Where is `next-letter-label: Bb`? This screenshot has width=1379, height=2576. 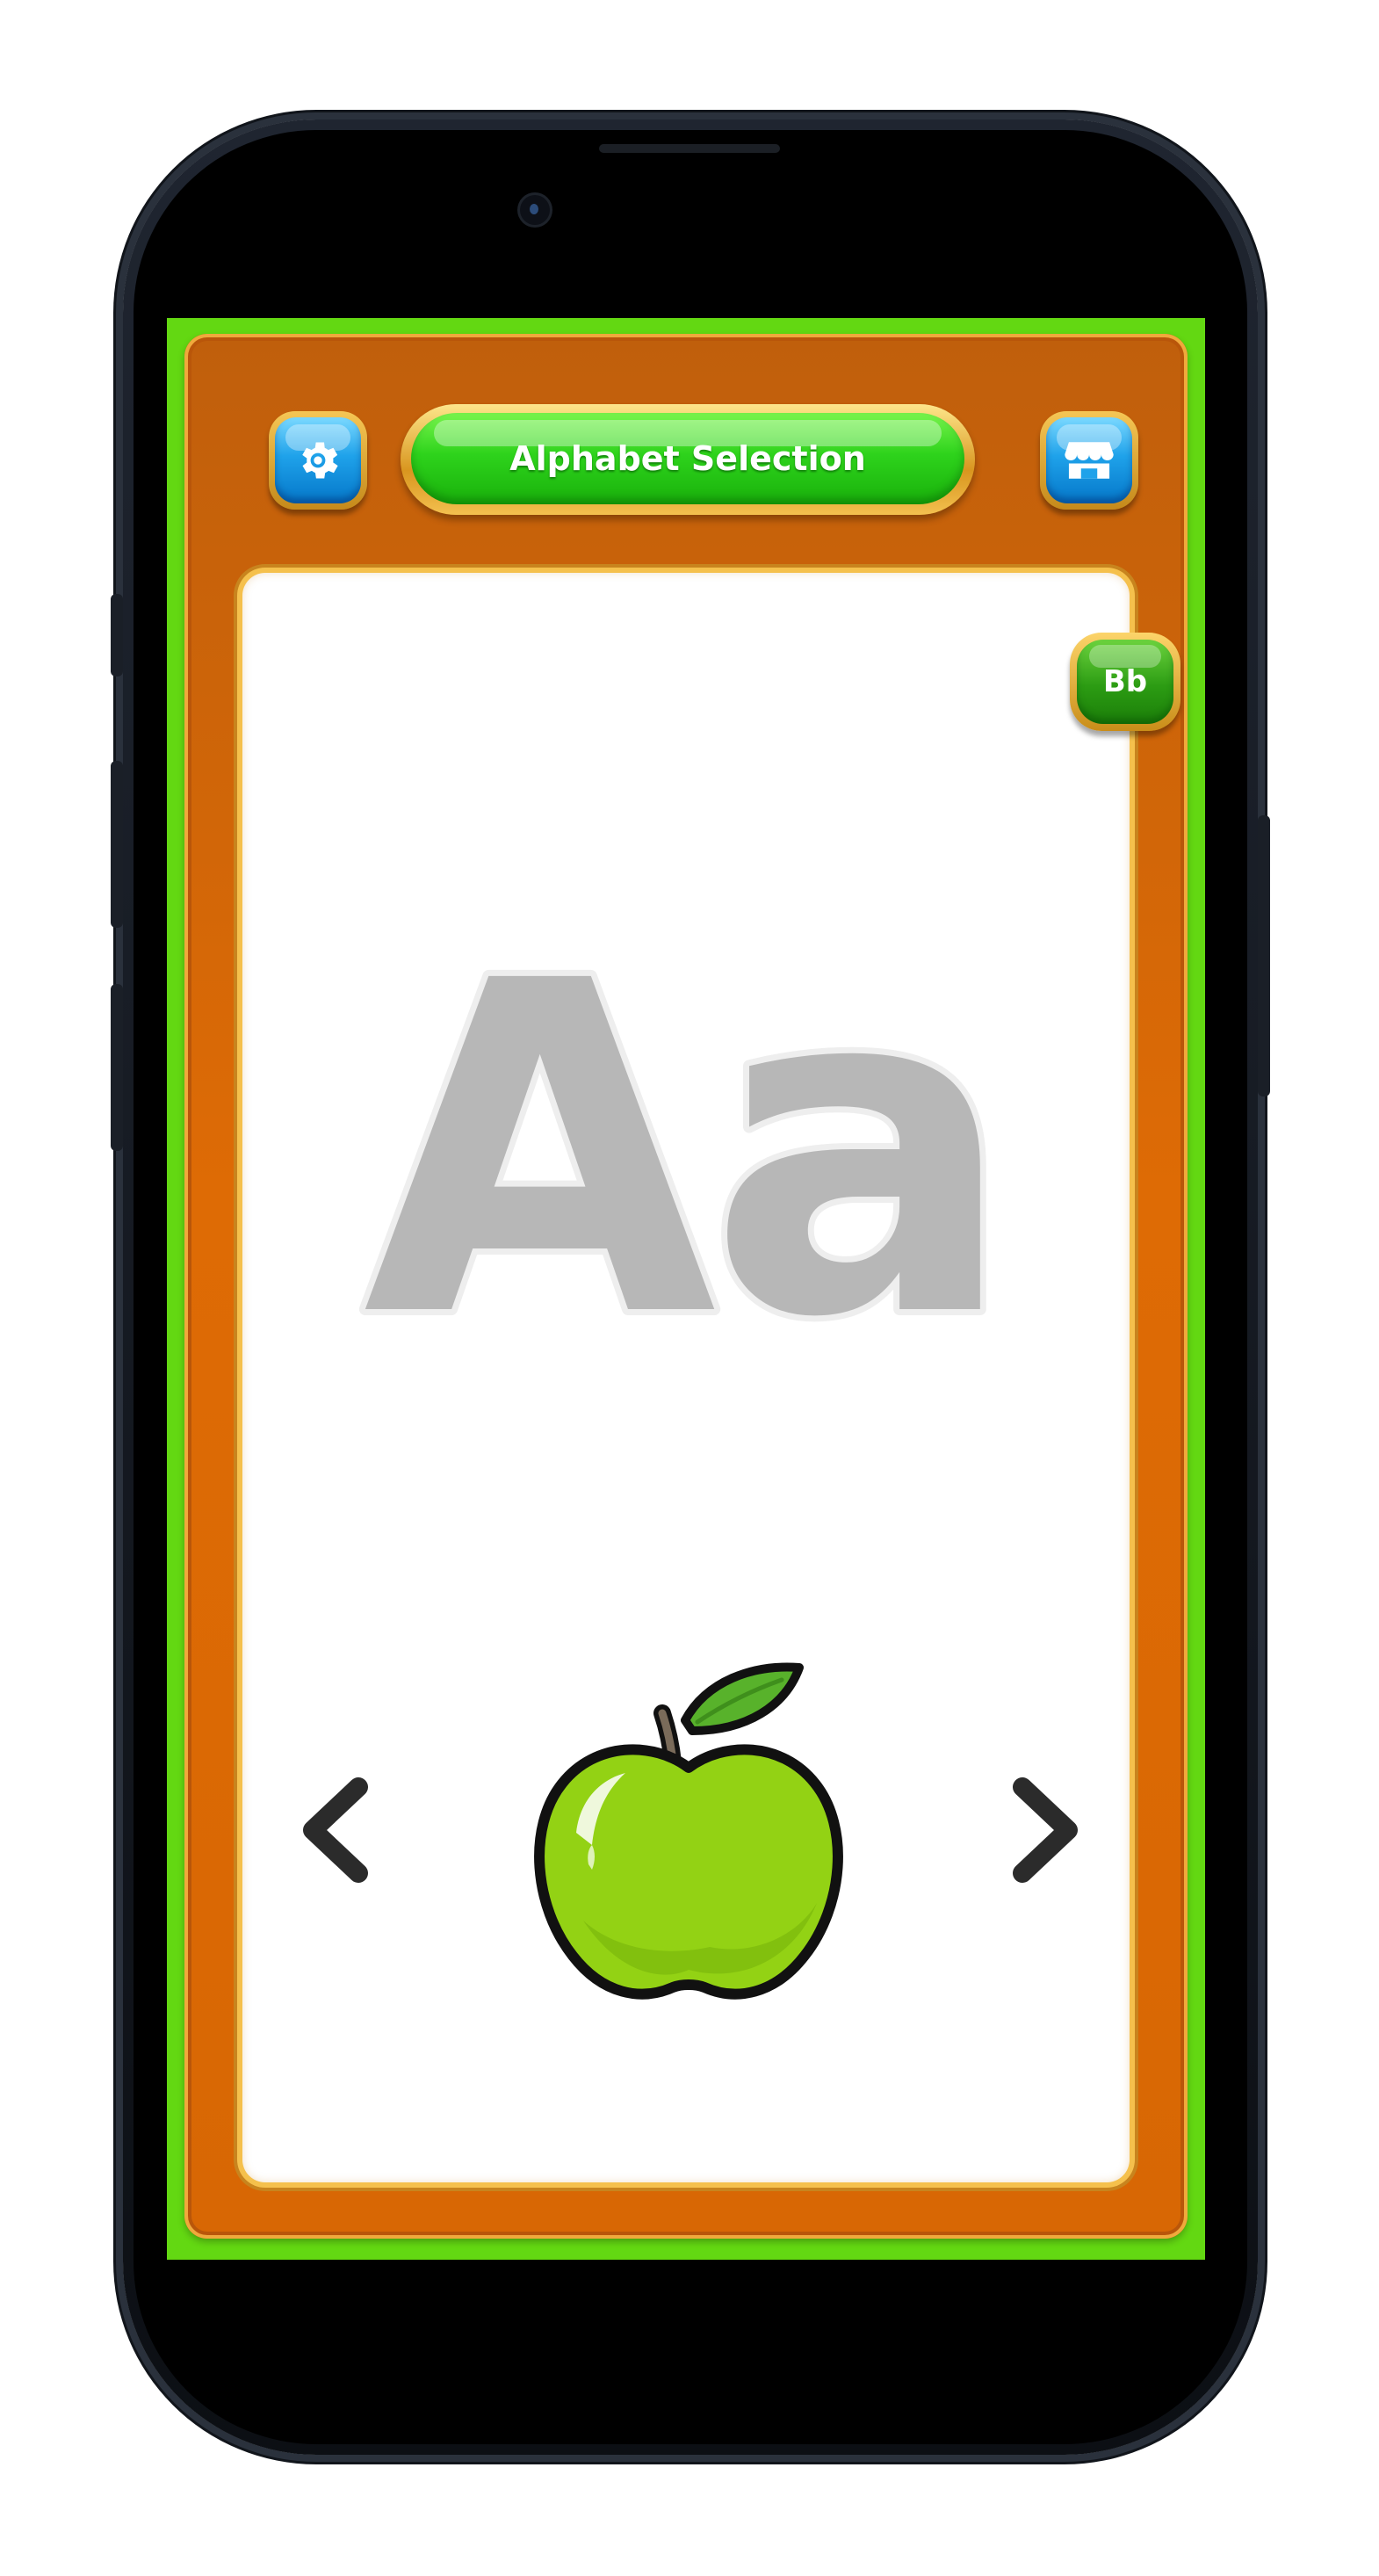
next-letter-label: Bb is located at coordinates (1125, 681).